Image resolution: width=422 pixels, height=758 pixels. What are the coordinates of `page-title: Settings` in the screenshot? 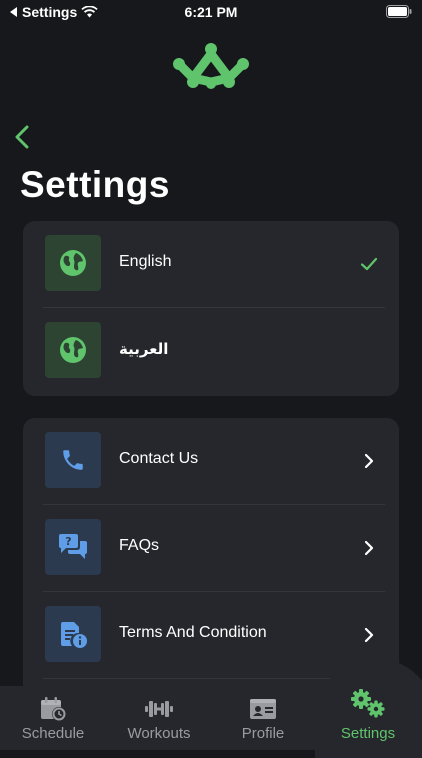 It's located at (95, 184).